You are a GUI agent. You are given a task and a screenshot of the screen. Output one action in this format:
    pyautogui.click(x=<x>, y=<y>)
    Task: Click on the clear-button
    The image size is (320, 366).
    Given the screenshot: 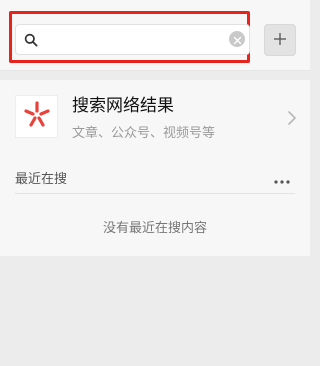 What is the action you would take?
    pyautogui.click(x=237, y=39)
    